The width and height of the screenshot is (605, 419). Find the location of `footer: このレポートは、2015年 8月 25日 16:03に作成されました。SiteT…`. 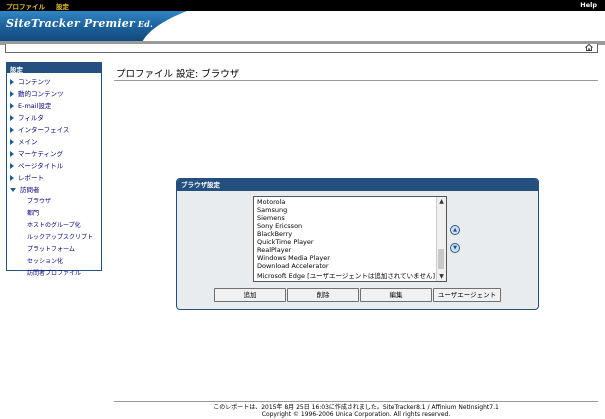

footer: このレポートは、2015年 8月 25日 16:03に作成されました。SiteT… is located at coordinates (356, 411).